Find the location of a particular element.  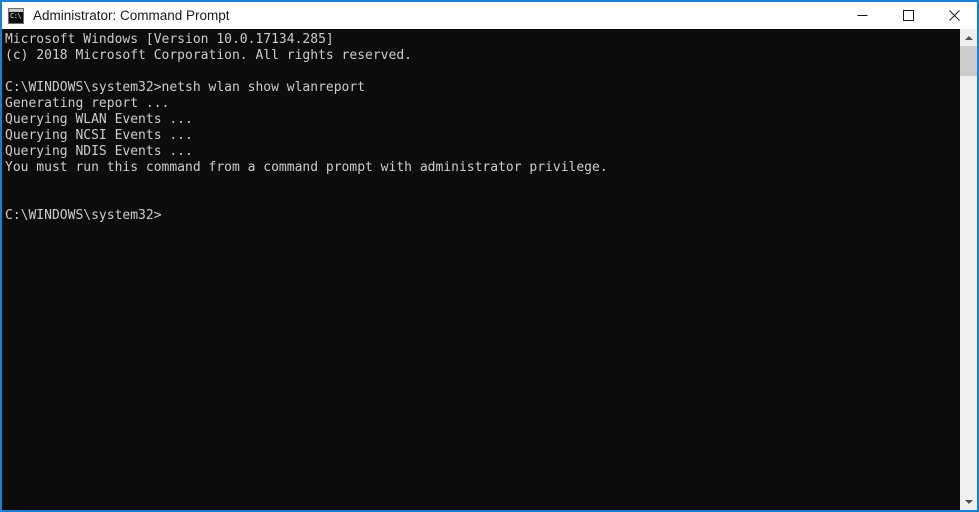

window-controls is located at coordinates (908, 15).